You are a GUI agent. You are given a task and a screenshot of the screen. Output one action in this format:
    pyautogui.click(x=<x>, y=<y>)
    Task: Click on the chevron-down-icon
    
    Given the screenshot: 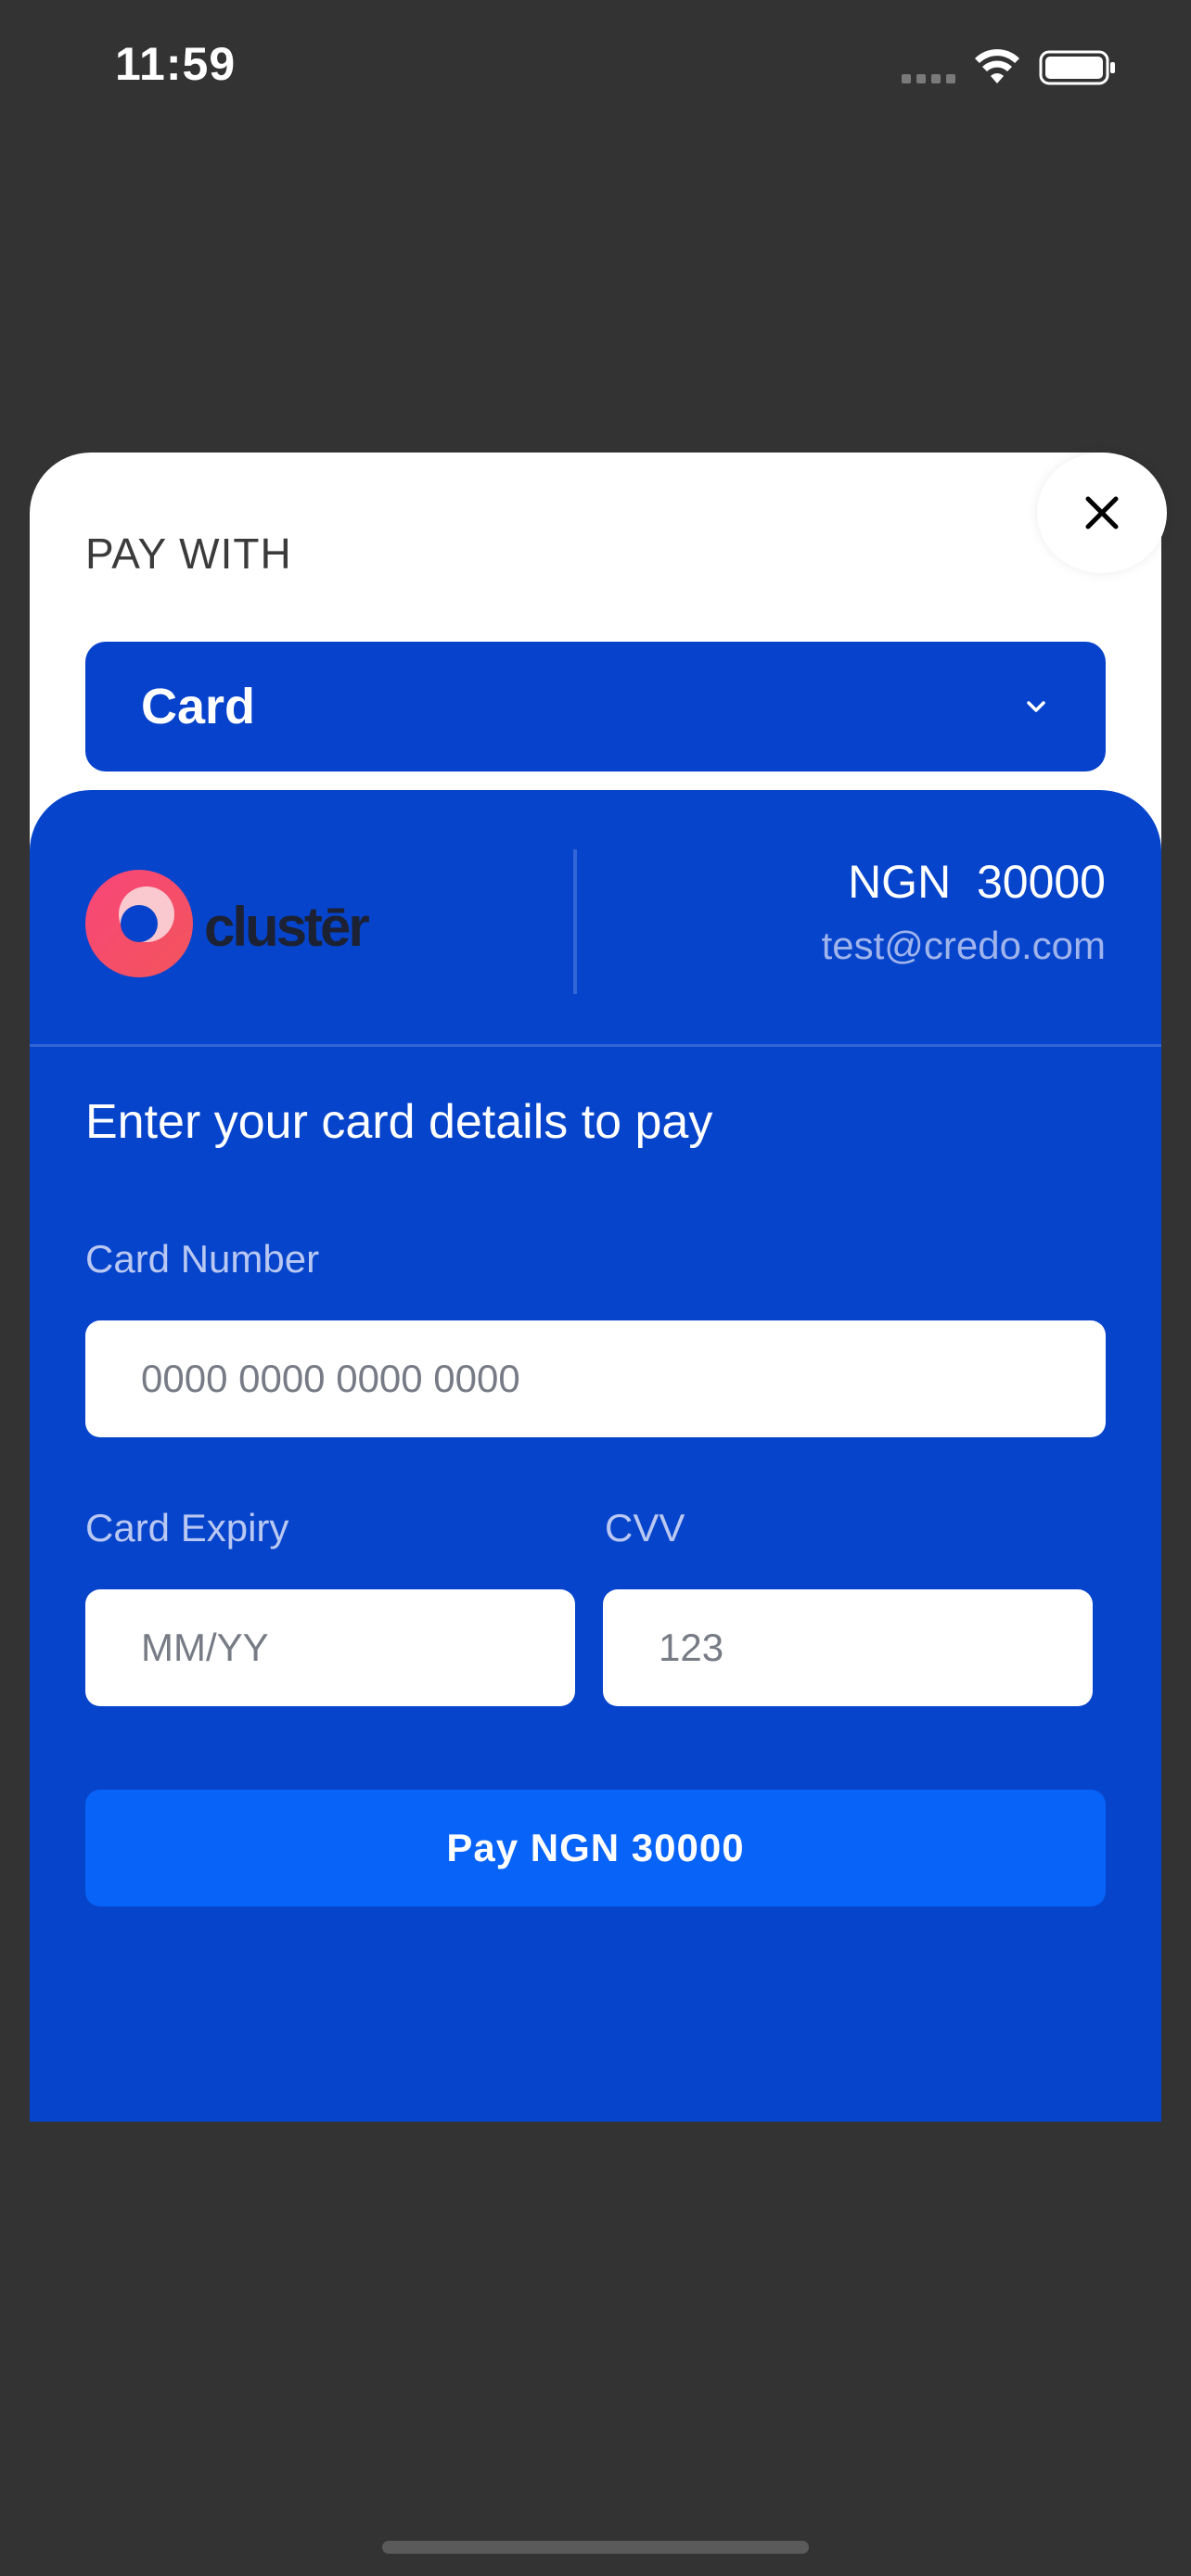 What is the action you would take?
    pyautogui.click(x=1036, y=706)
    